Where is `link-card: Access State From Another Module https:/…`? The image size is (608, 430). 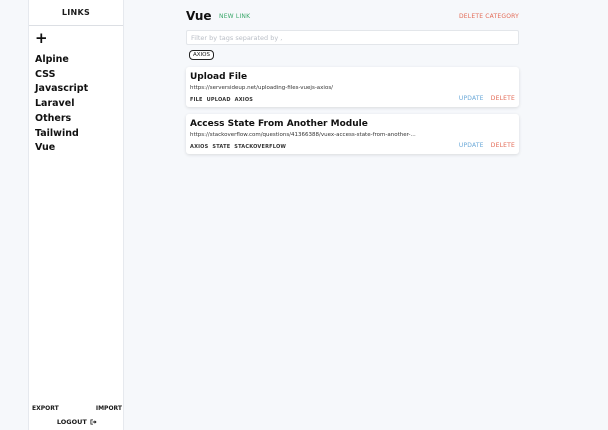 link-card: Access State From Another Module https:/… is located at coordinates (352, 134).